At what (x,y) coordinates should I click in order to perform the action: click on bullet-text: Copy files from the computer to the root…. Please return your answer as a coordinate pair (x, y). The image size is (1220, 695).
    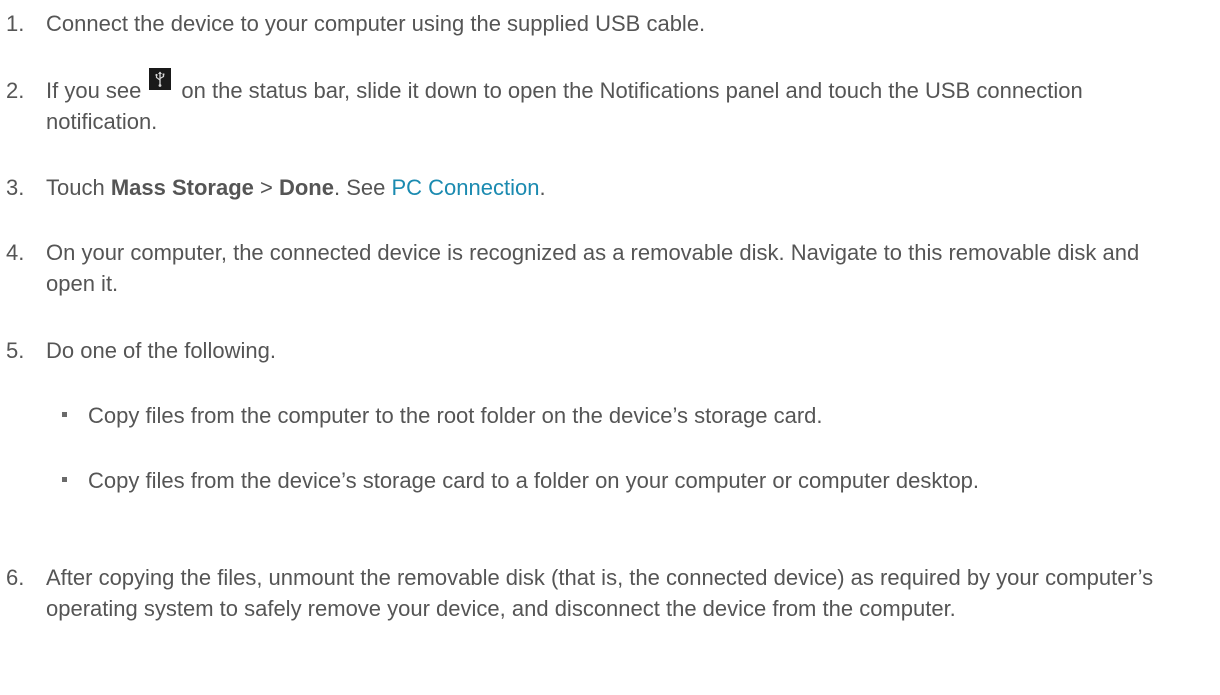
    Looking at the image, I should click on (455, 415).